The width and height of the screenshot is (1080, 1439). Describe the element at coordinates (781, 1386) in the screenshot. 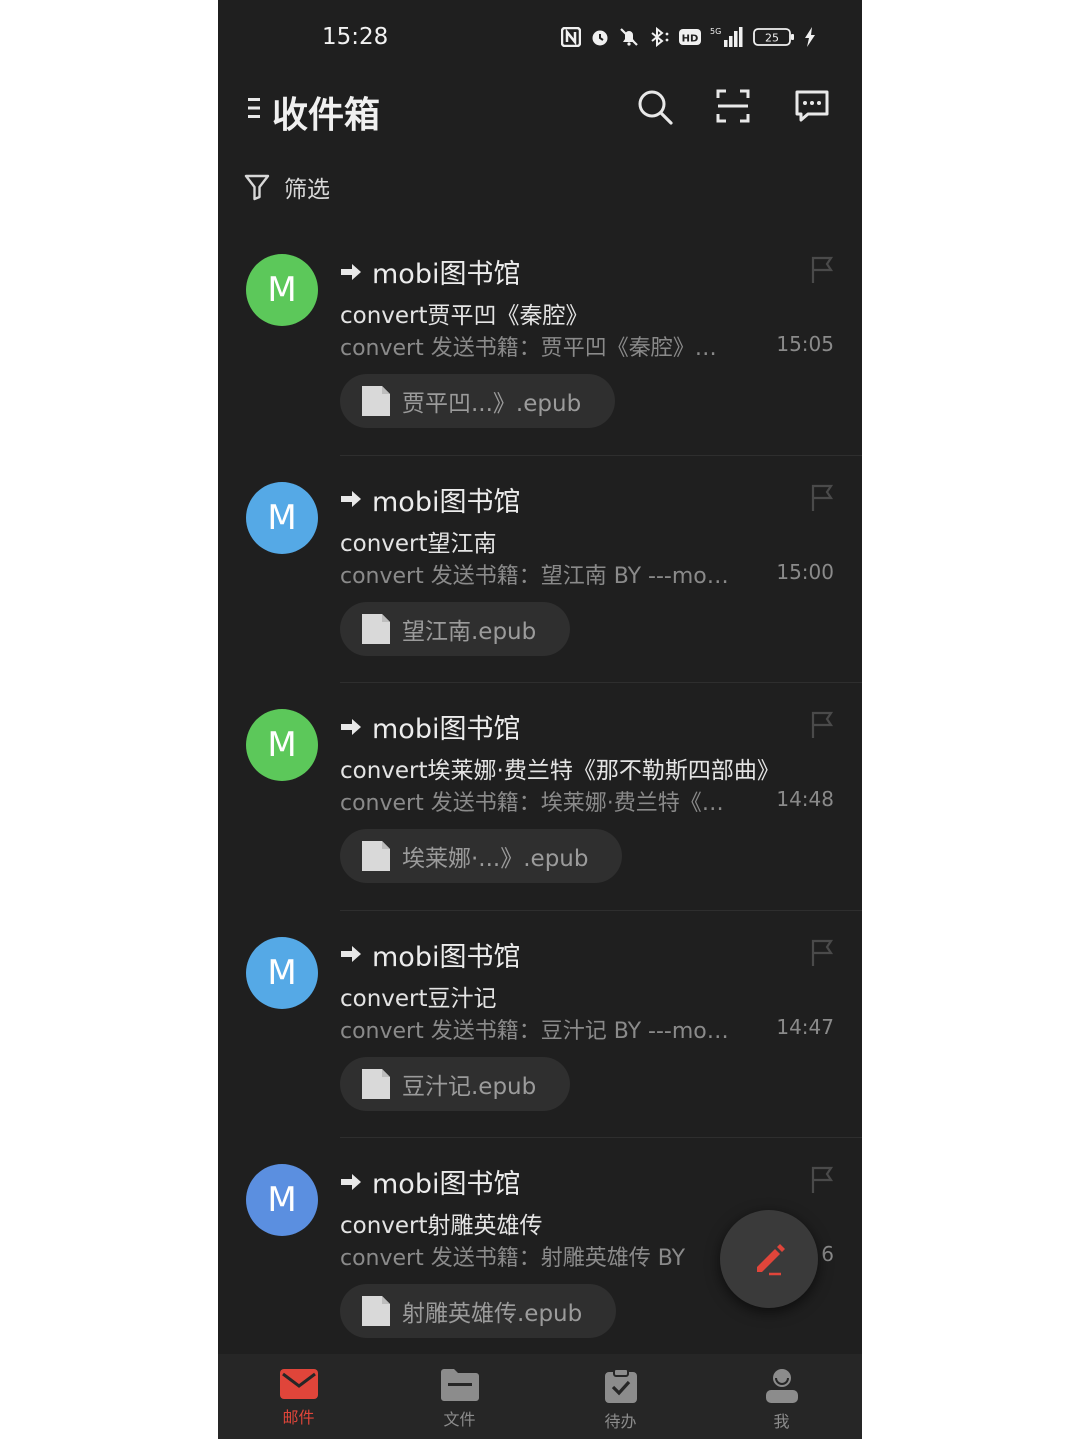

I see `profile-icon` at that location.